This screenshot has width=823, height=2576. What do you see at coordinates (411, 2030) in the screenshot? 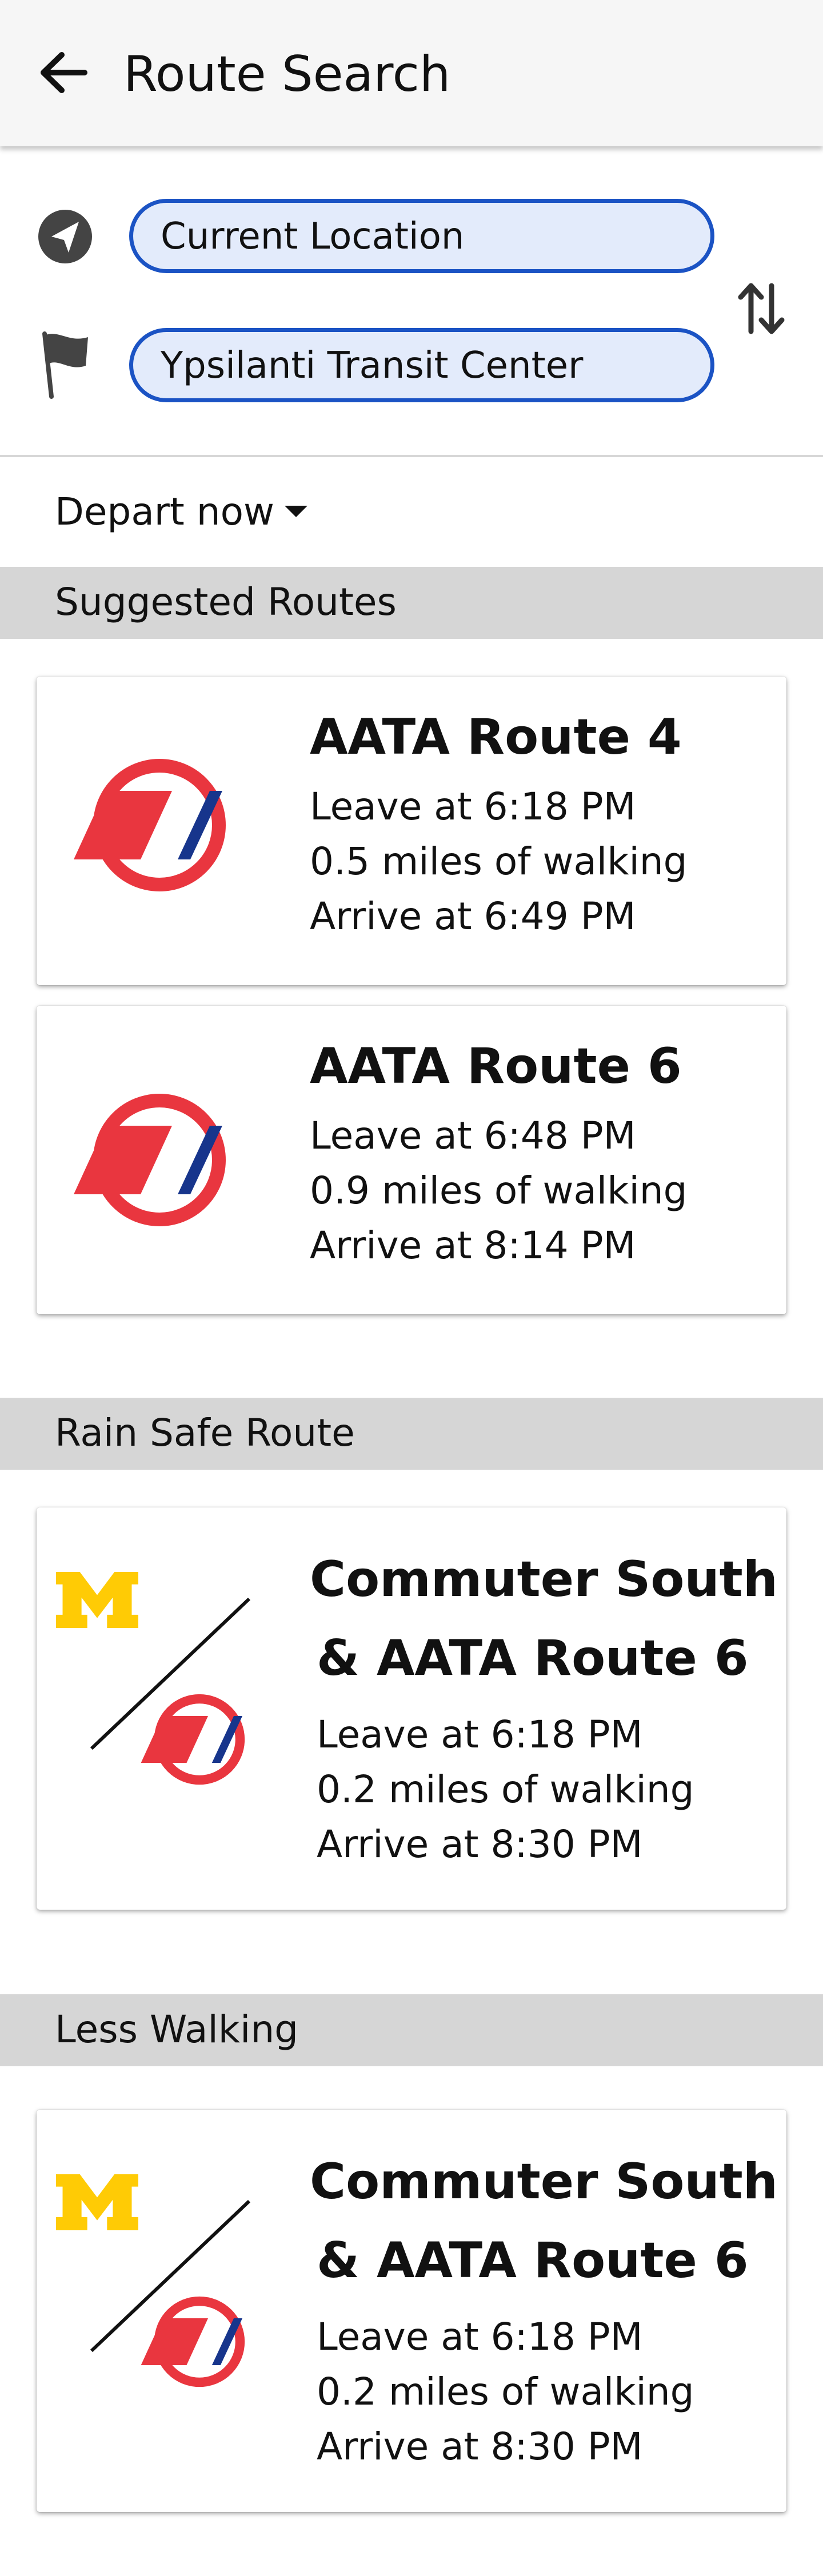
I see `section-header-less-walking: Less Walking` at bounding box center [411, 2030].